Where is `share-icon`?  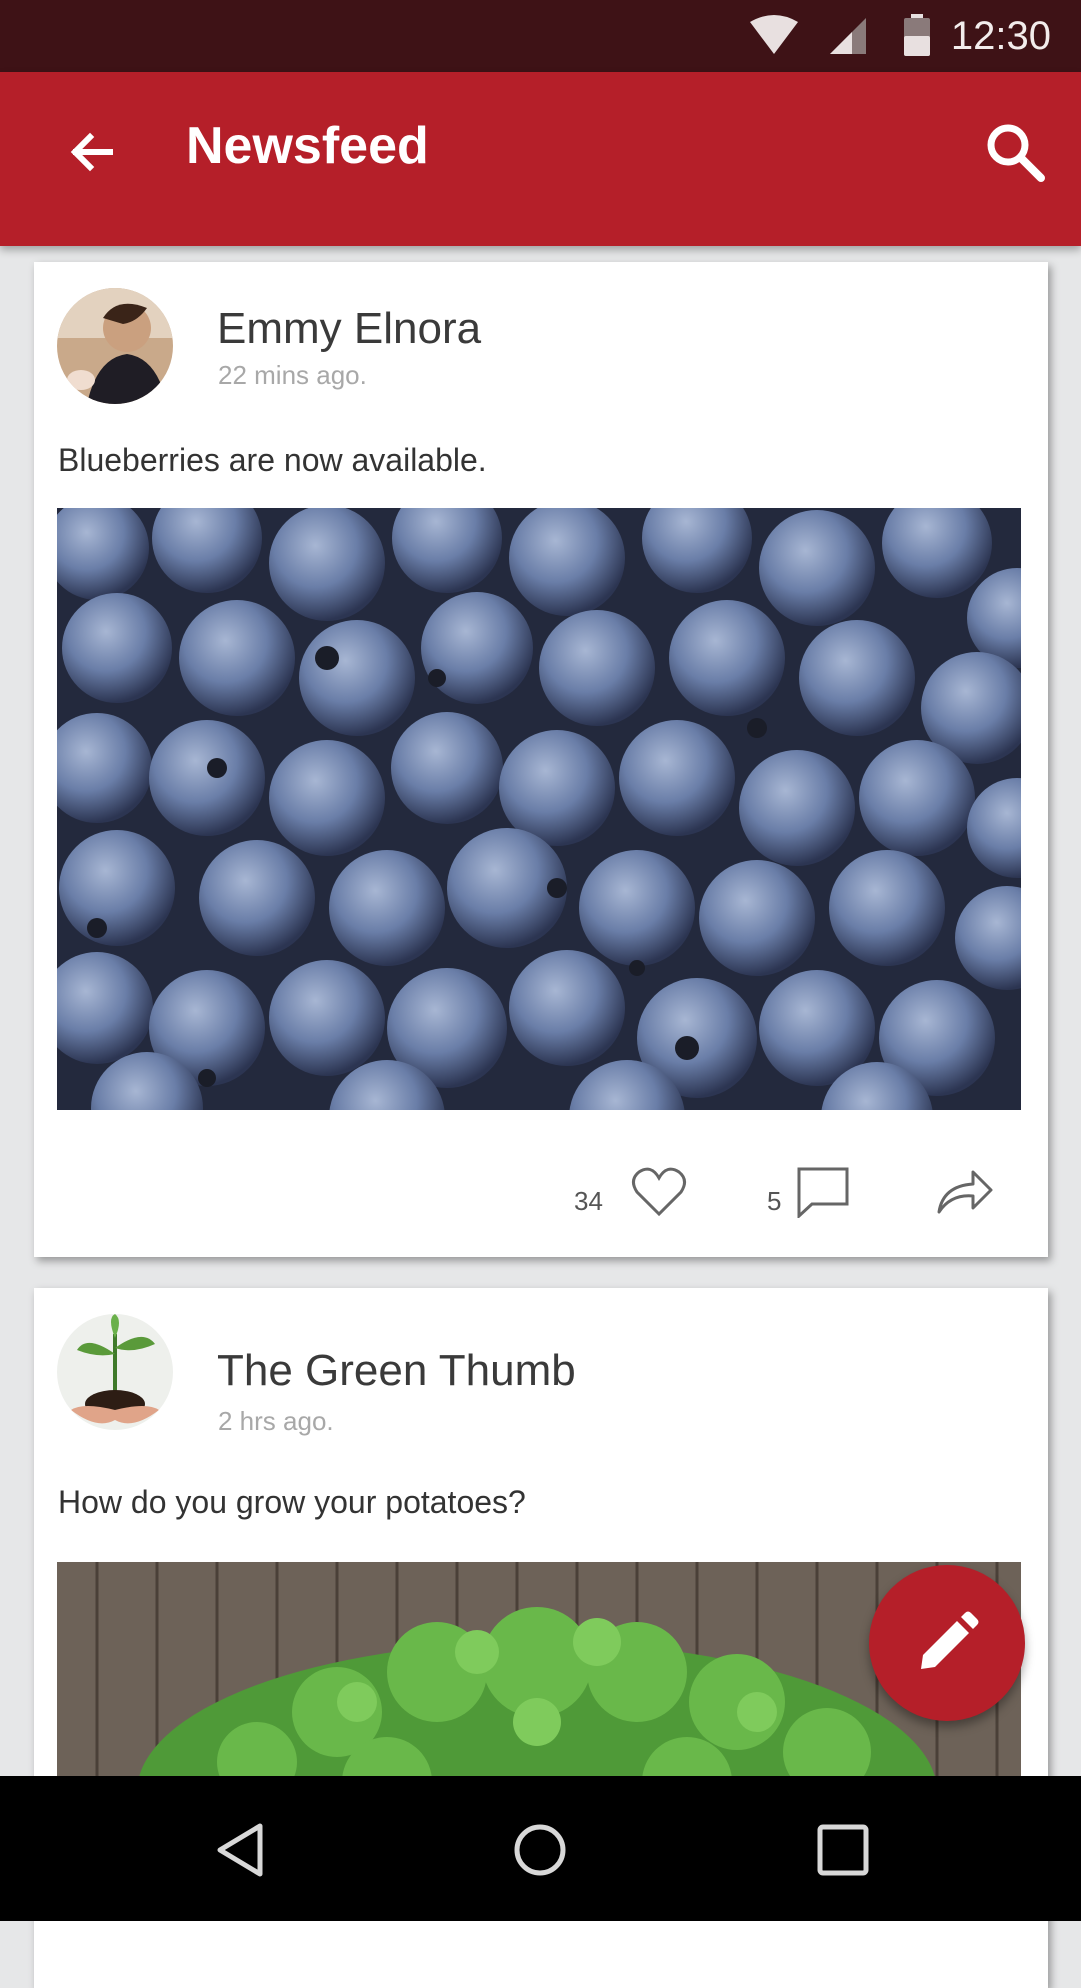 share-icon is located at coordinates (965, 1192).